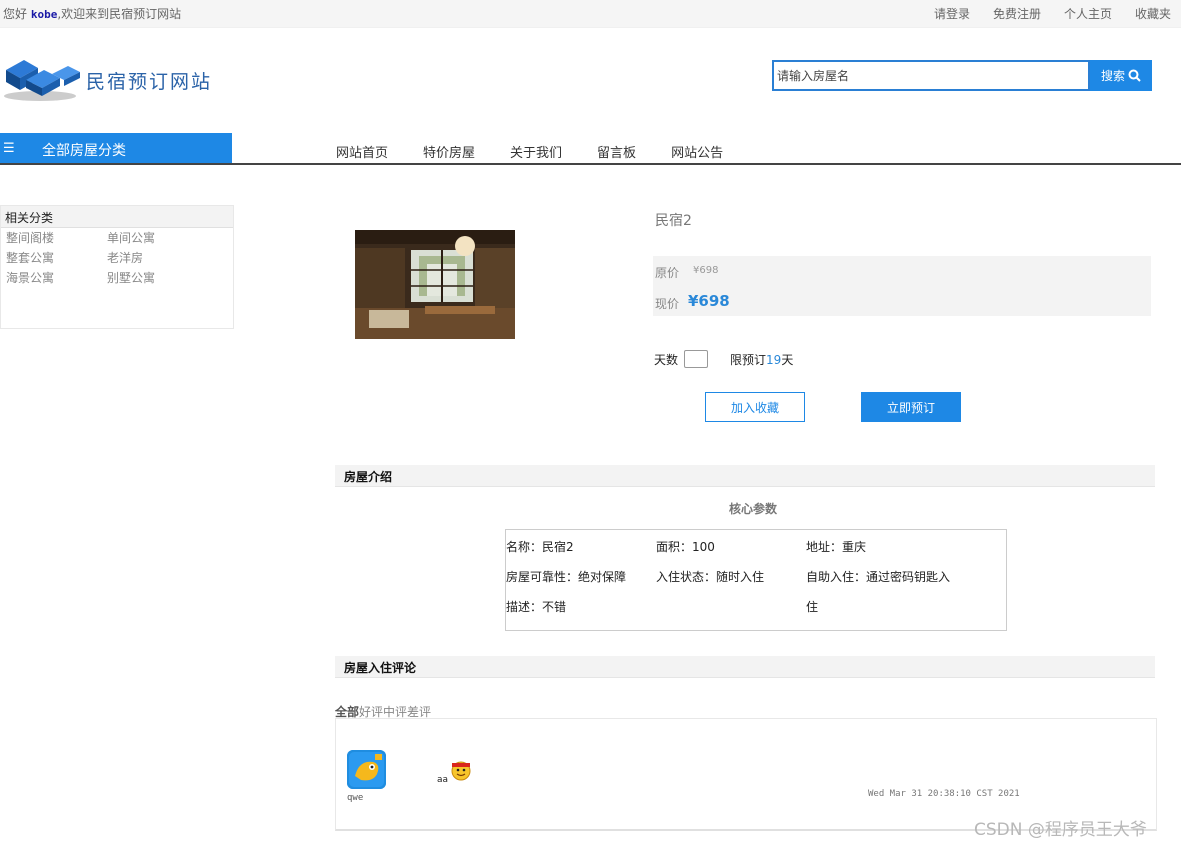 The height and width of the screenshot is (844, 1181). Describe the element at coordinates (696, 359) in the screenshot. I see `days-input` at that location.